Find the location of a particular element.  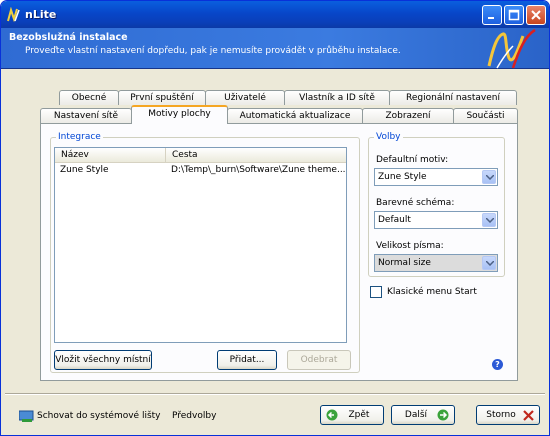

close-icon is located at coordinates (536, 15).